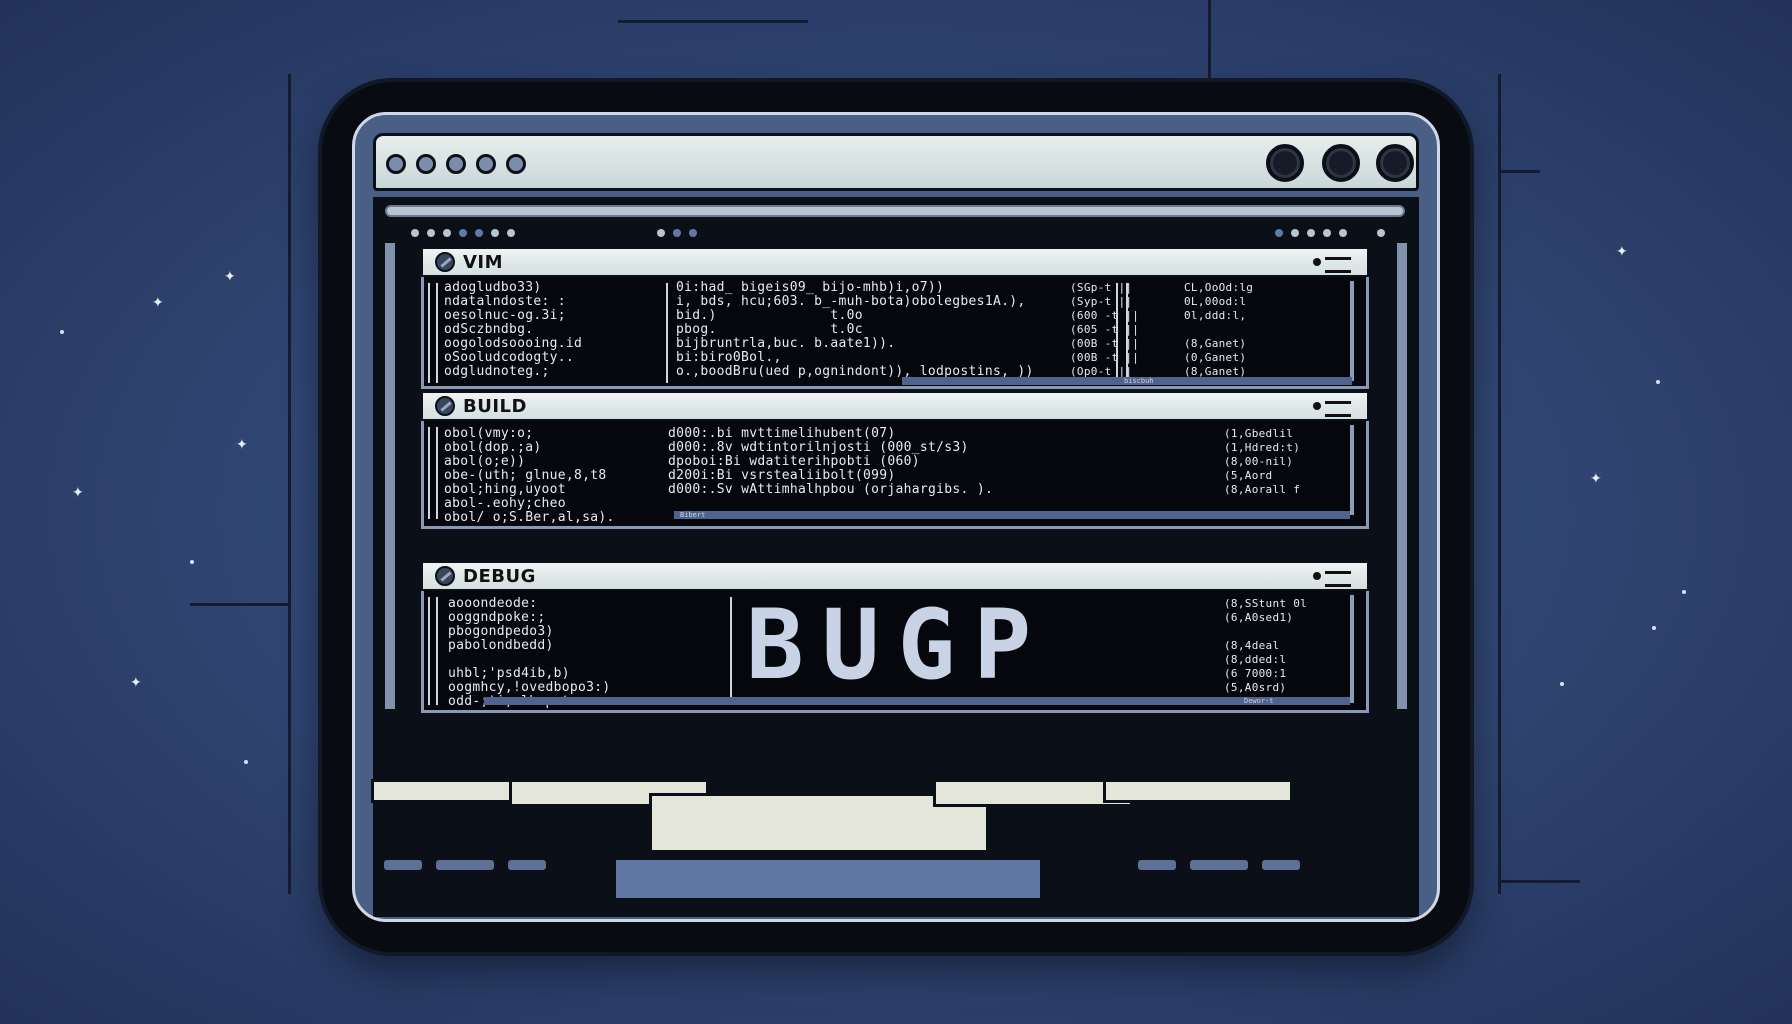  I want to click on code-line: oogmhcy,!ovedbopo3:), so click(529, 687).